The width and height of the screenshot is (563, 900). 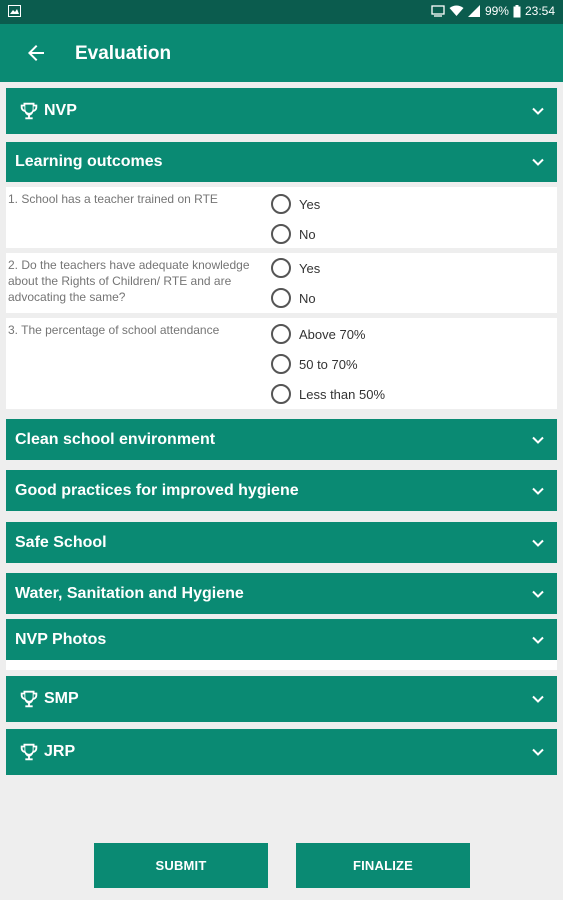 I want to click on option-label: Above 70%, so click(x=332, y=334).